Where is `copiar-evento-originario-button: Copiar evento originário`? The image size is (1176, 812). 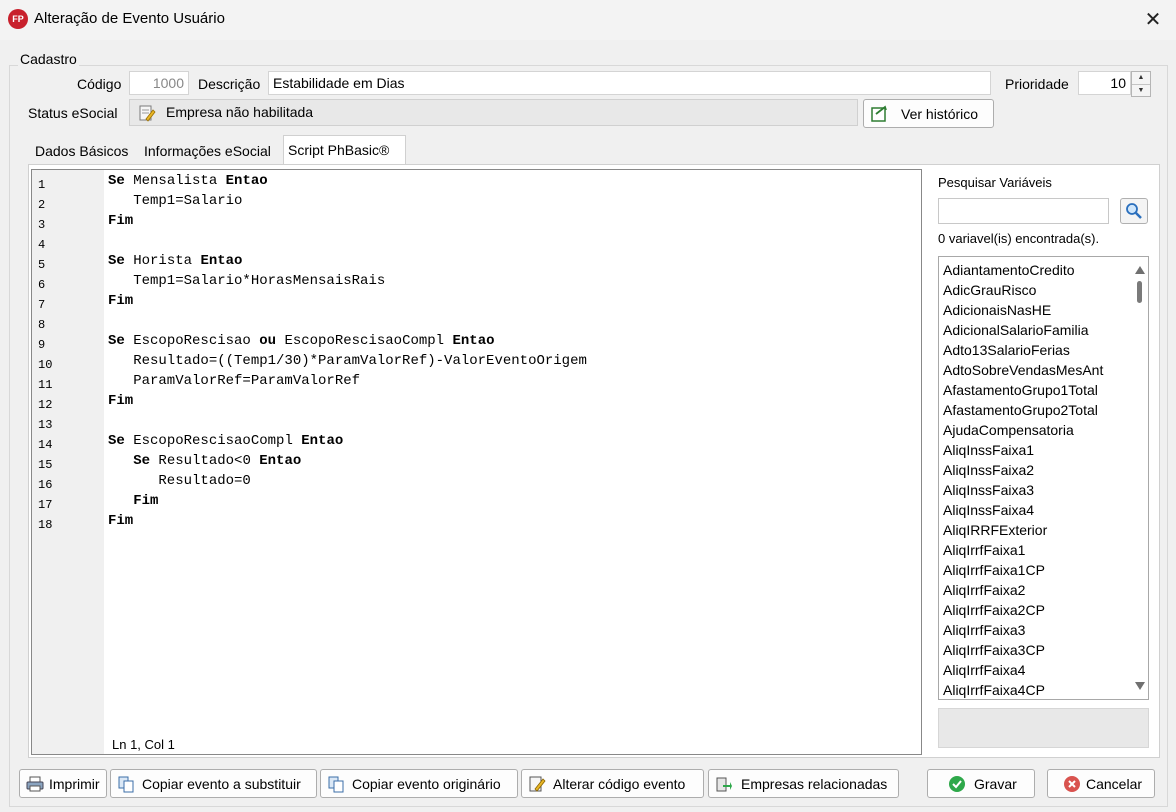 copiar-evento-originario-button: Copiar evento originário is located at coordinates (419, 783).